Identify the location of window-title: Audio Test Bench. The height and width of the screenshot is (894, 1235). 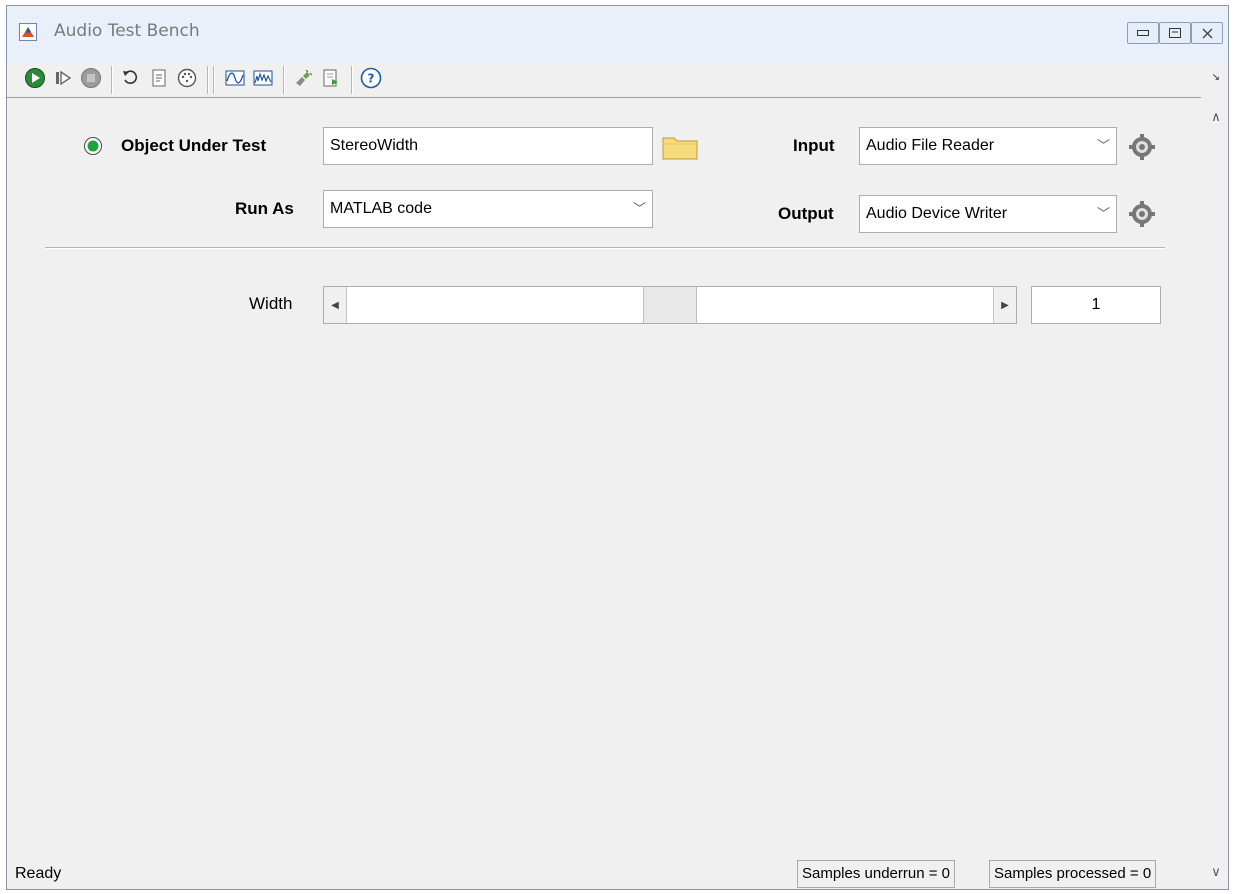
(127, 31).